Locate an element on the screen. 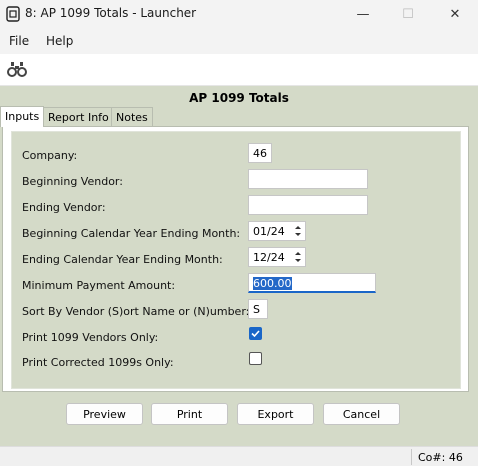  tab-notes: Notes is located at coordinates (132, 116).